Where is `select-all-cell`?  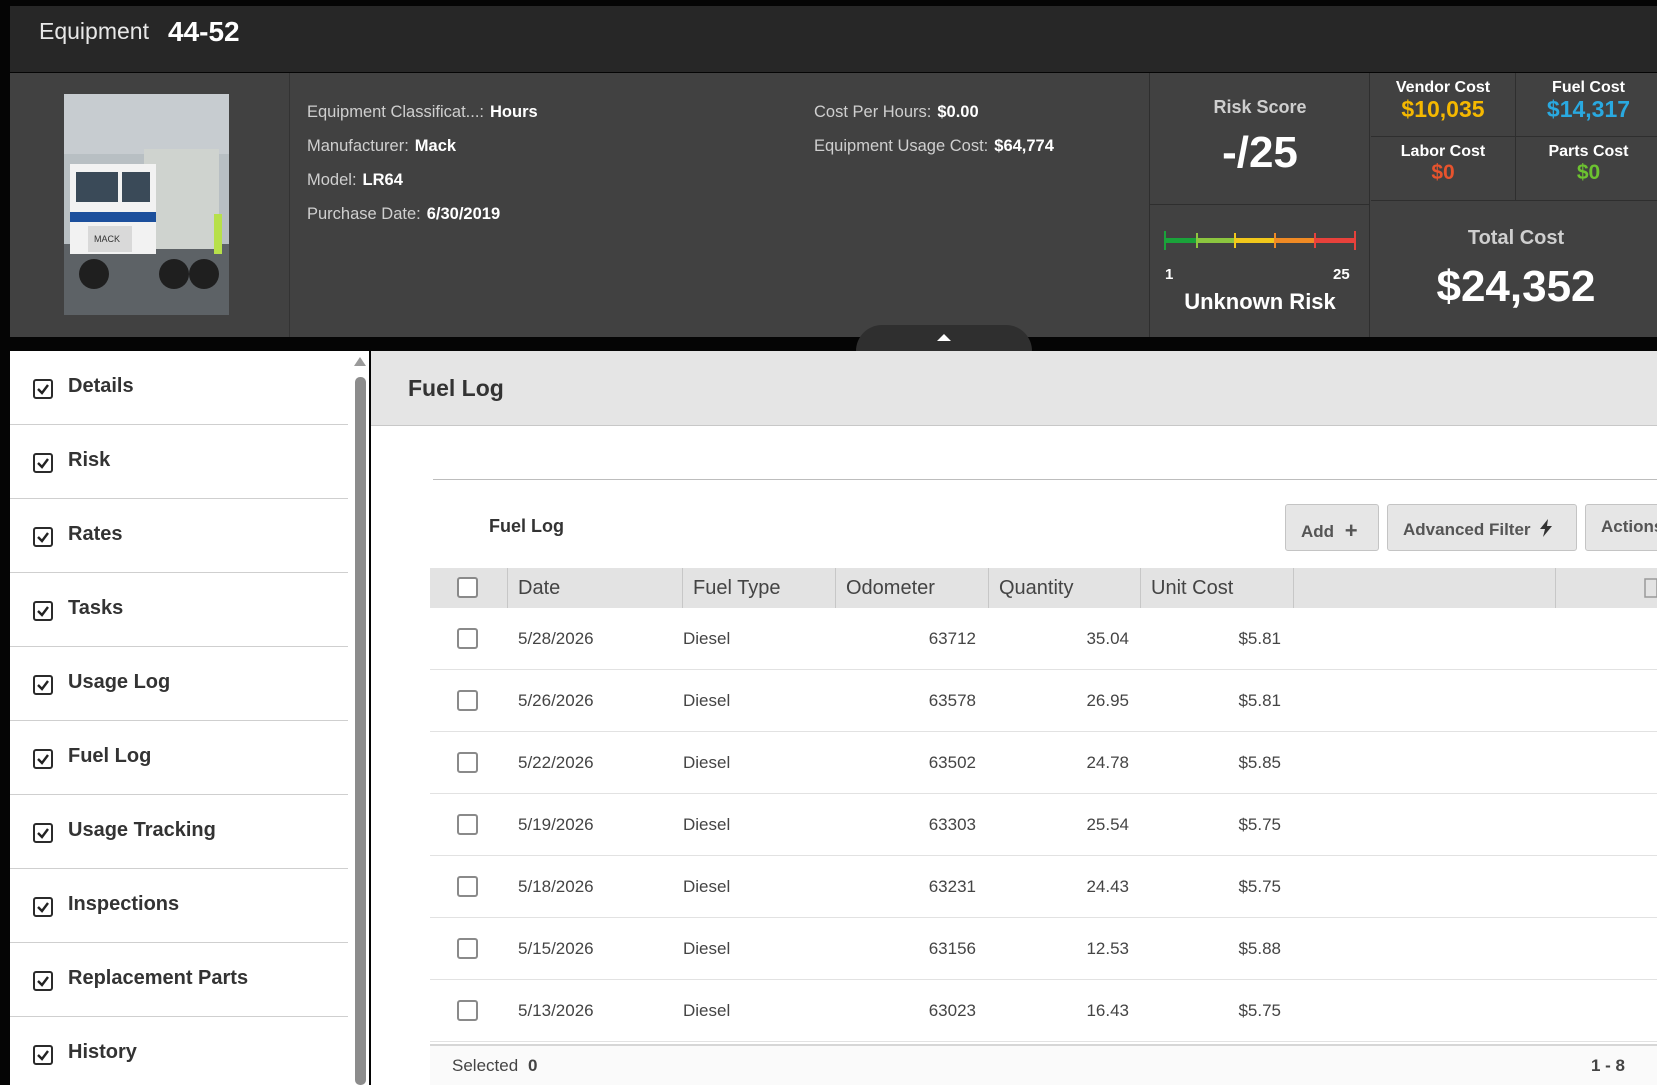 select-all-cell is located at coordinates (469, 588).